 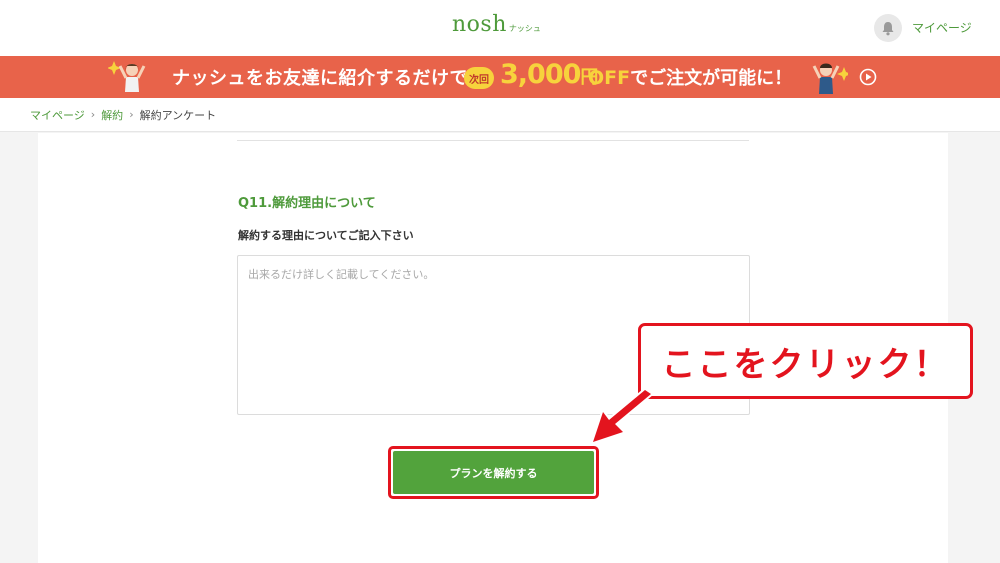 I want to click on discount-amount: 3,000円, so click(x=549, y=74).